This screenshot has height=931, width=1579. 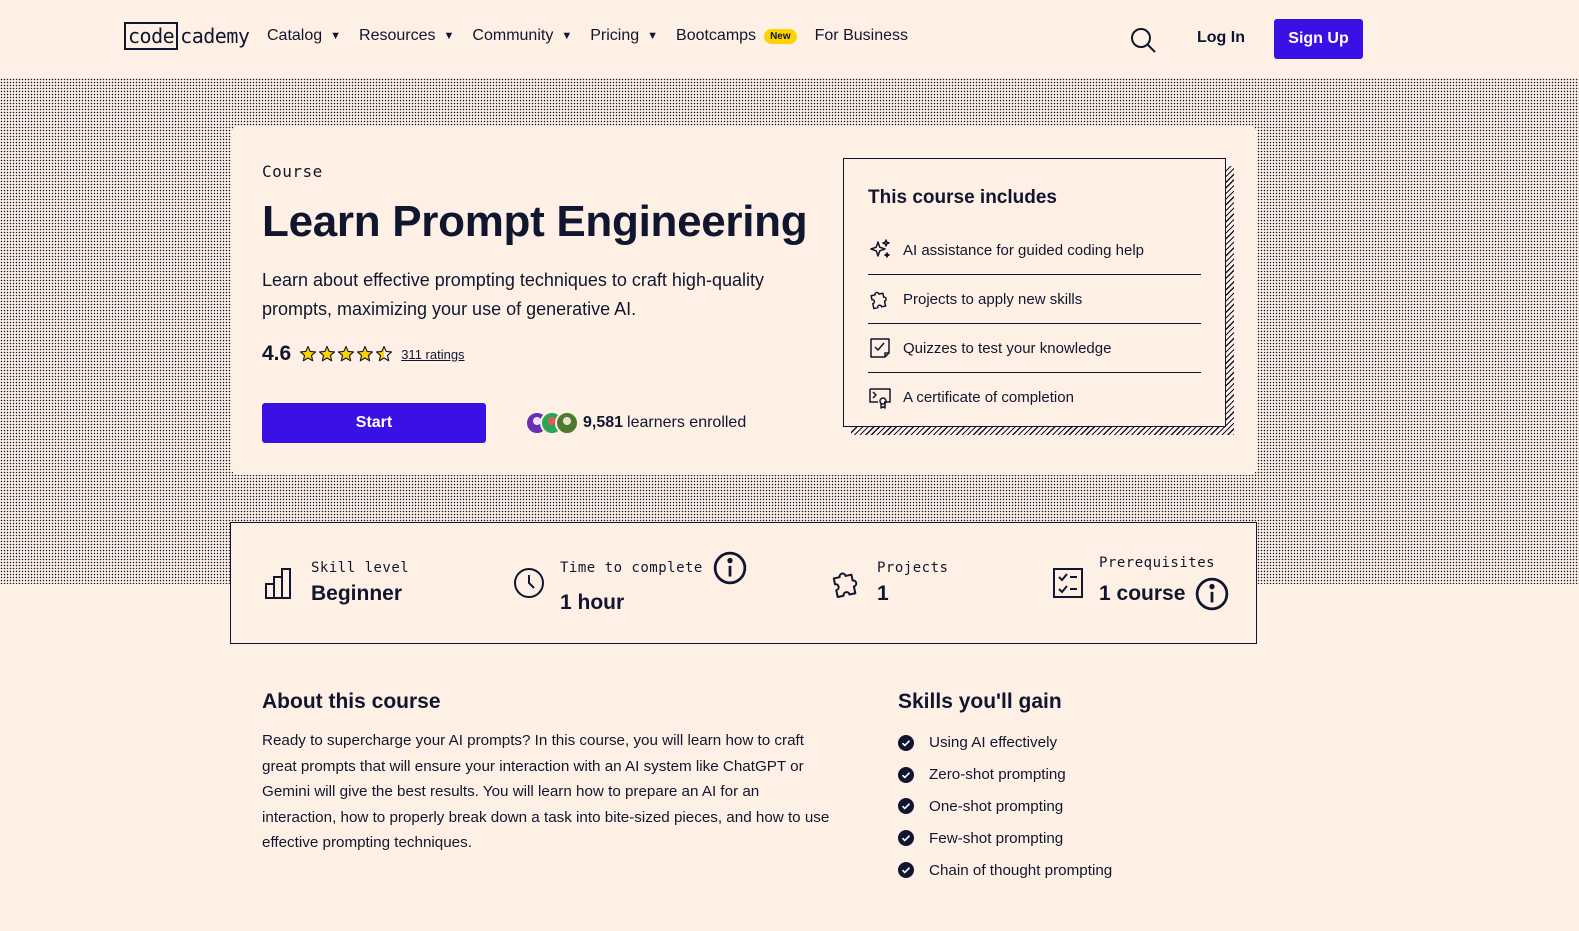 I want to click on list-item: Zero-shot prompting, so click(x=1005, y=775).